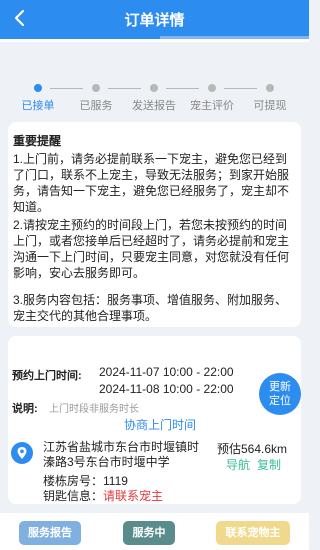  Describe the element at coordinates (253, 533) in the screenshot. I see `contact-owner-button: 联系宠物主` at that location.